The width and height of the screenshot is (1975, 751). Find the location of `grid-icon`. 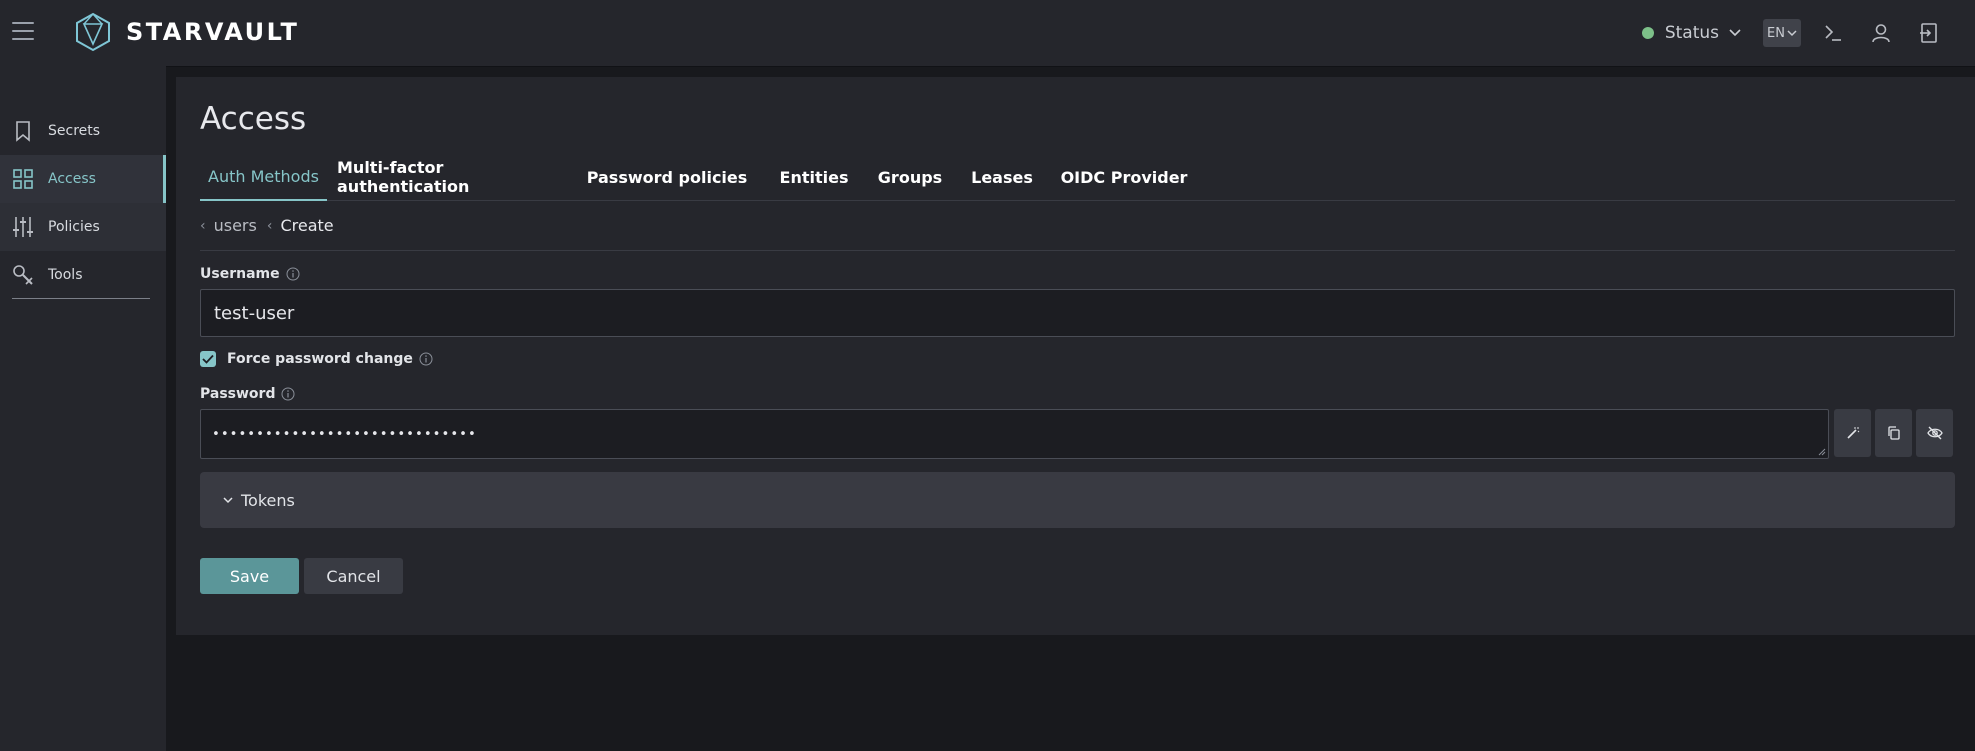

grid-icon is located at coordinates (23, 179).